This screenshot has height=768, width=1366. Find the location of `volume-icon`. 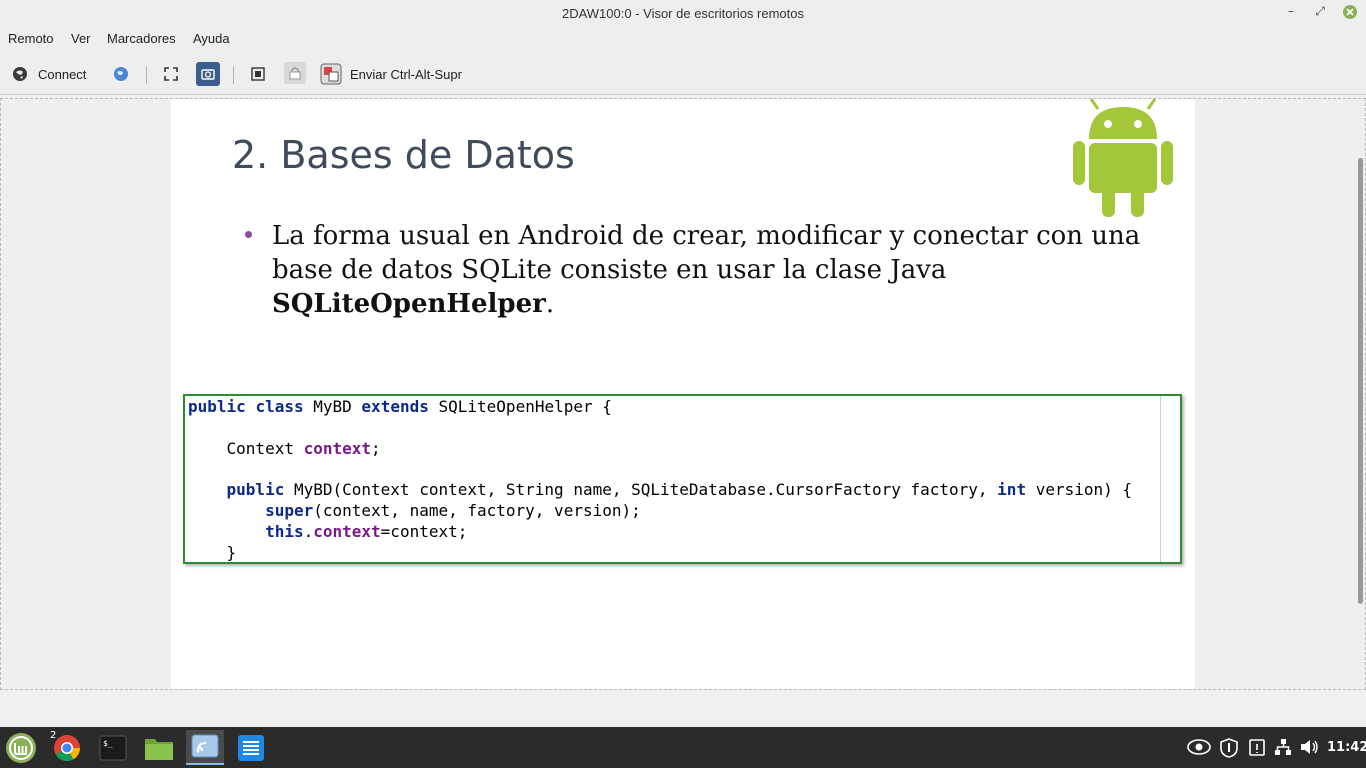

volume-icon is located at coordinates (1310, 747).